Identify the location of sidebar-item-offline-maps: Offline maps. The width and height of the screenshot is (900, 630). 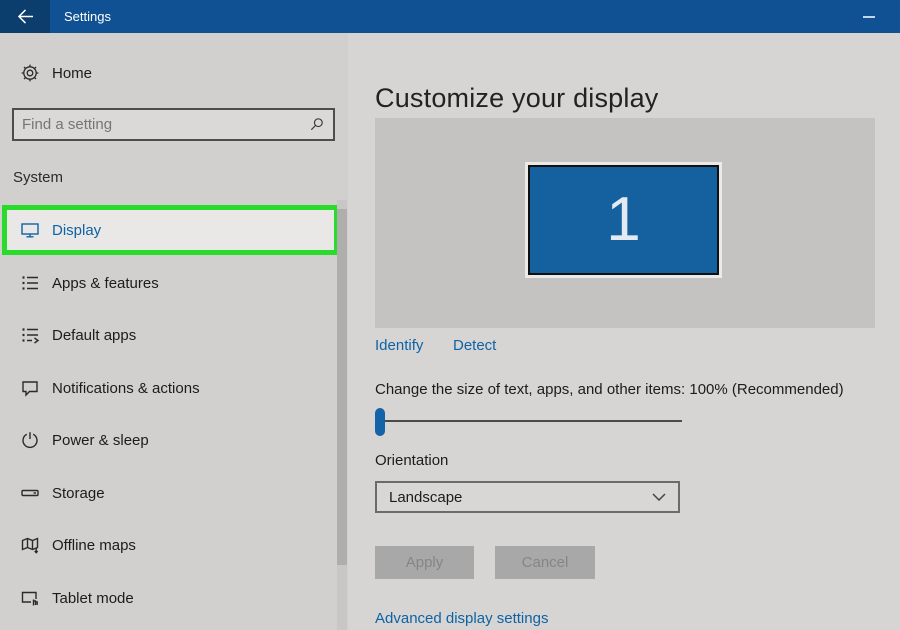
(169, 545).